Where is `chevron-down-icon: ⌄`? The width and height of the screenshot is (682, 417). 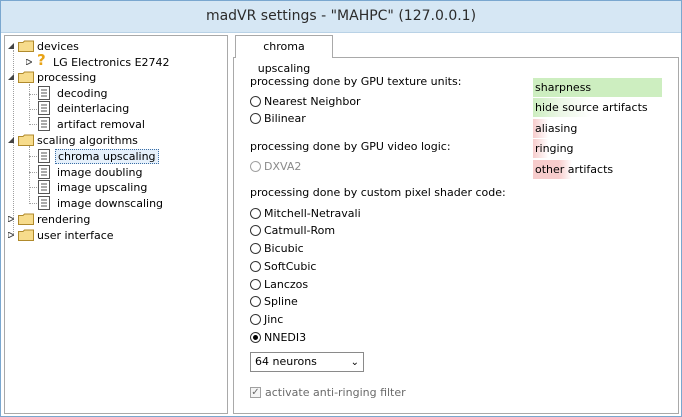 chevron-down-icon: ⌄ is located at coordinates (355, 363).